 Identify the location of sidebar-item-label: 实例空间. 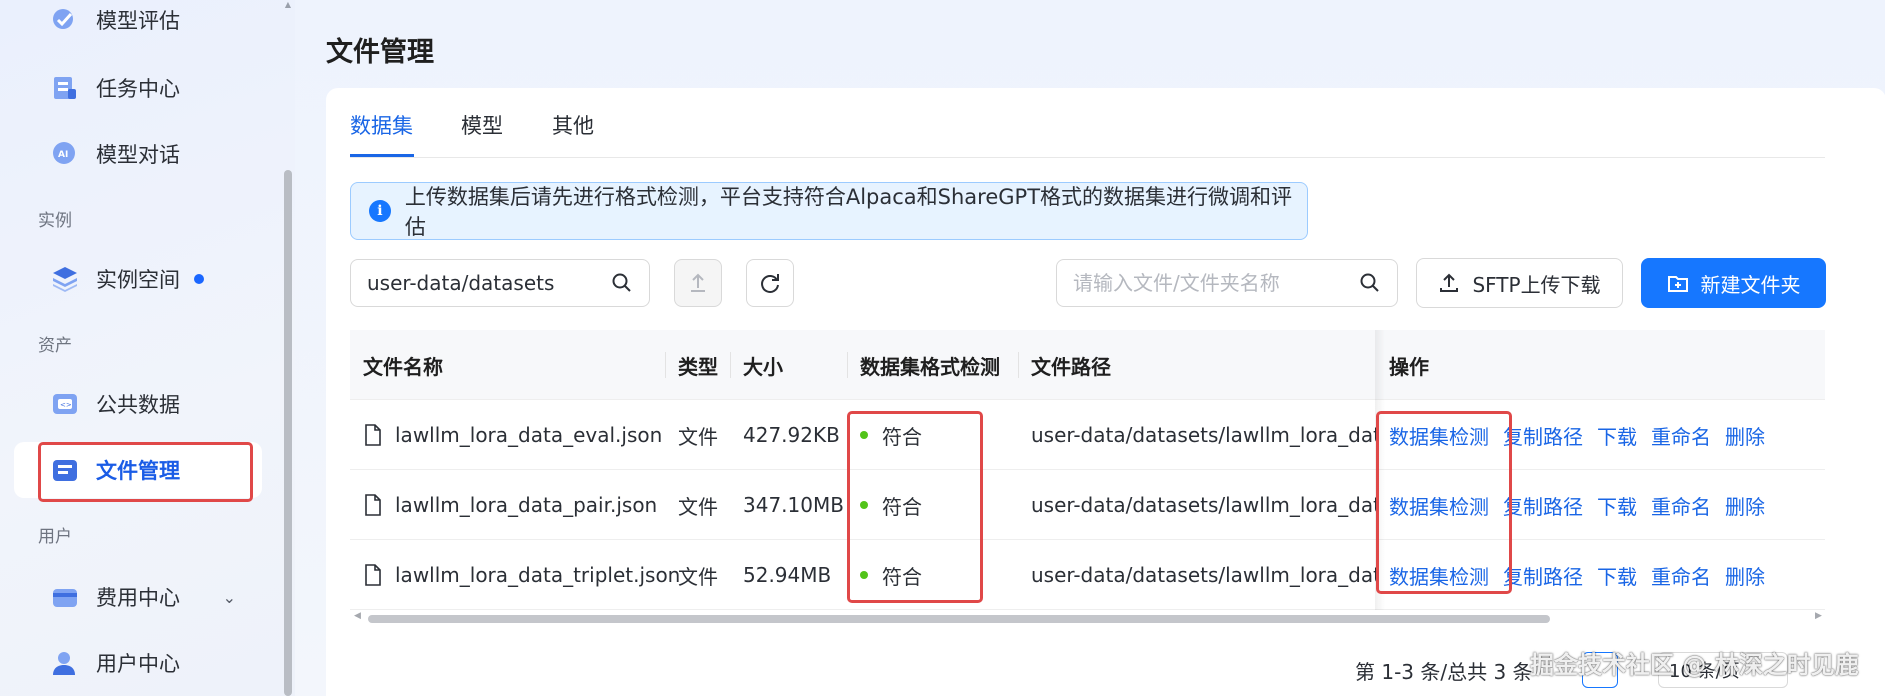
(138, 280).